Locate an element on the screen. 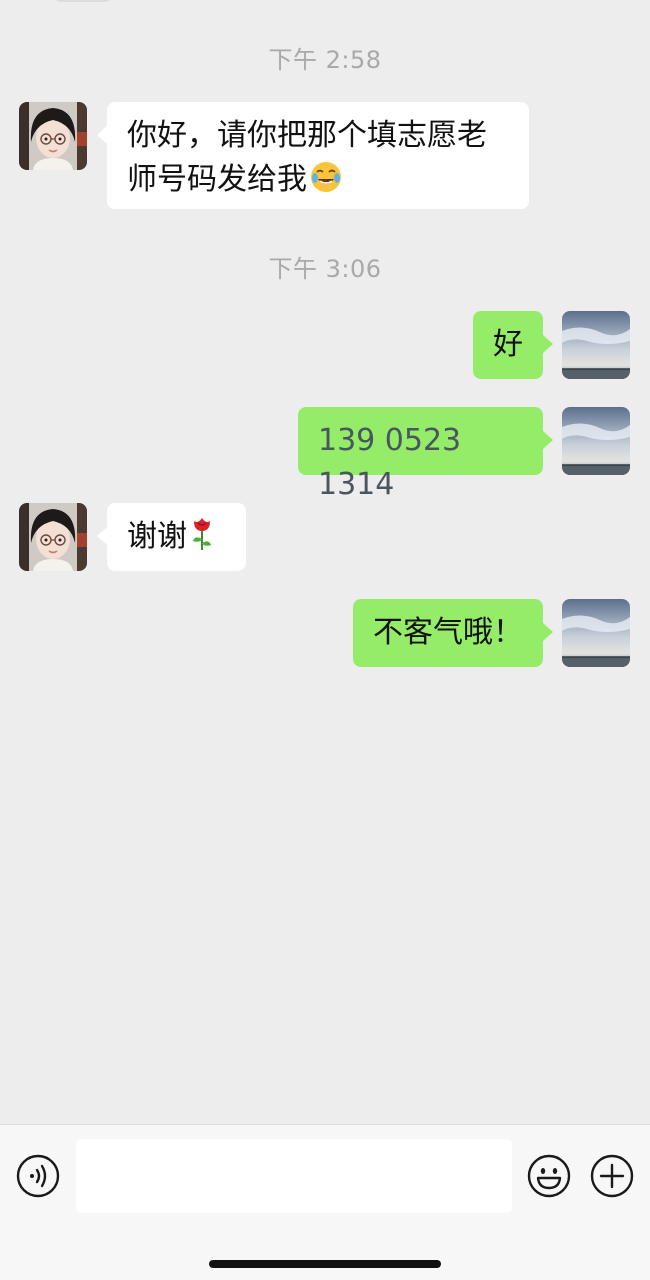 The image size is (650, 1280). voice-icon is located at coordinates (38, 1176).